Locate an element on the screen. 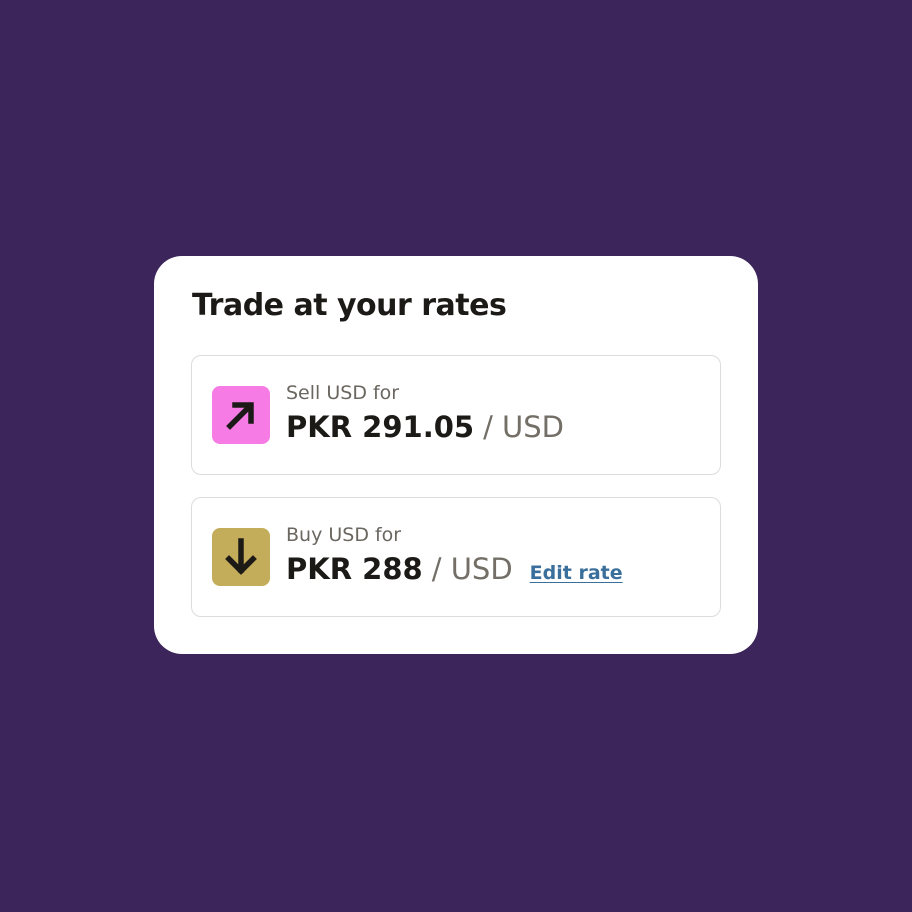 The height and width of the screenshot is (912, 912). sell-rate-unit: / USD is located at coordinates (524, 427).